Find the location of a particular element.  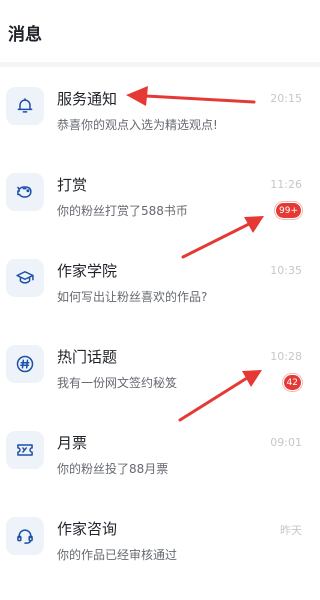

hashtag-icon is located at coordinates (25, 364).